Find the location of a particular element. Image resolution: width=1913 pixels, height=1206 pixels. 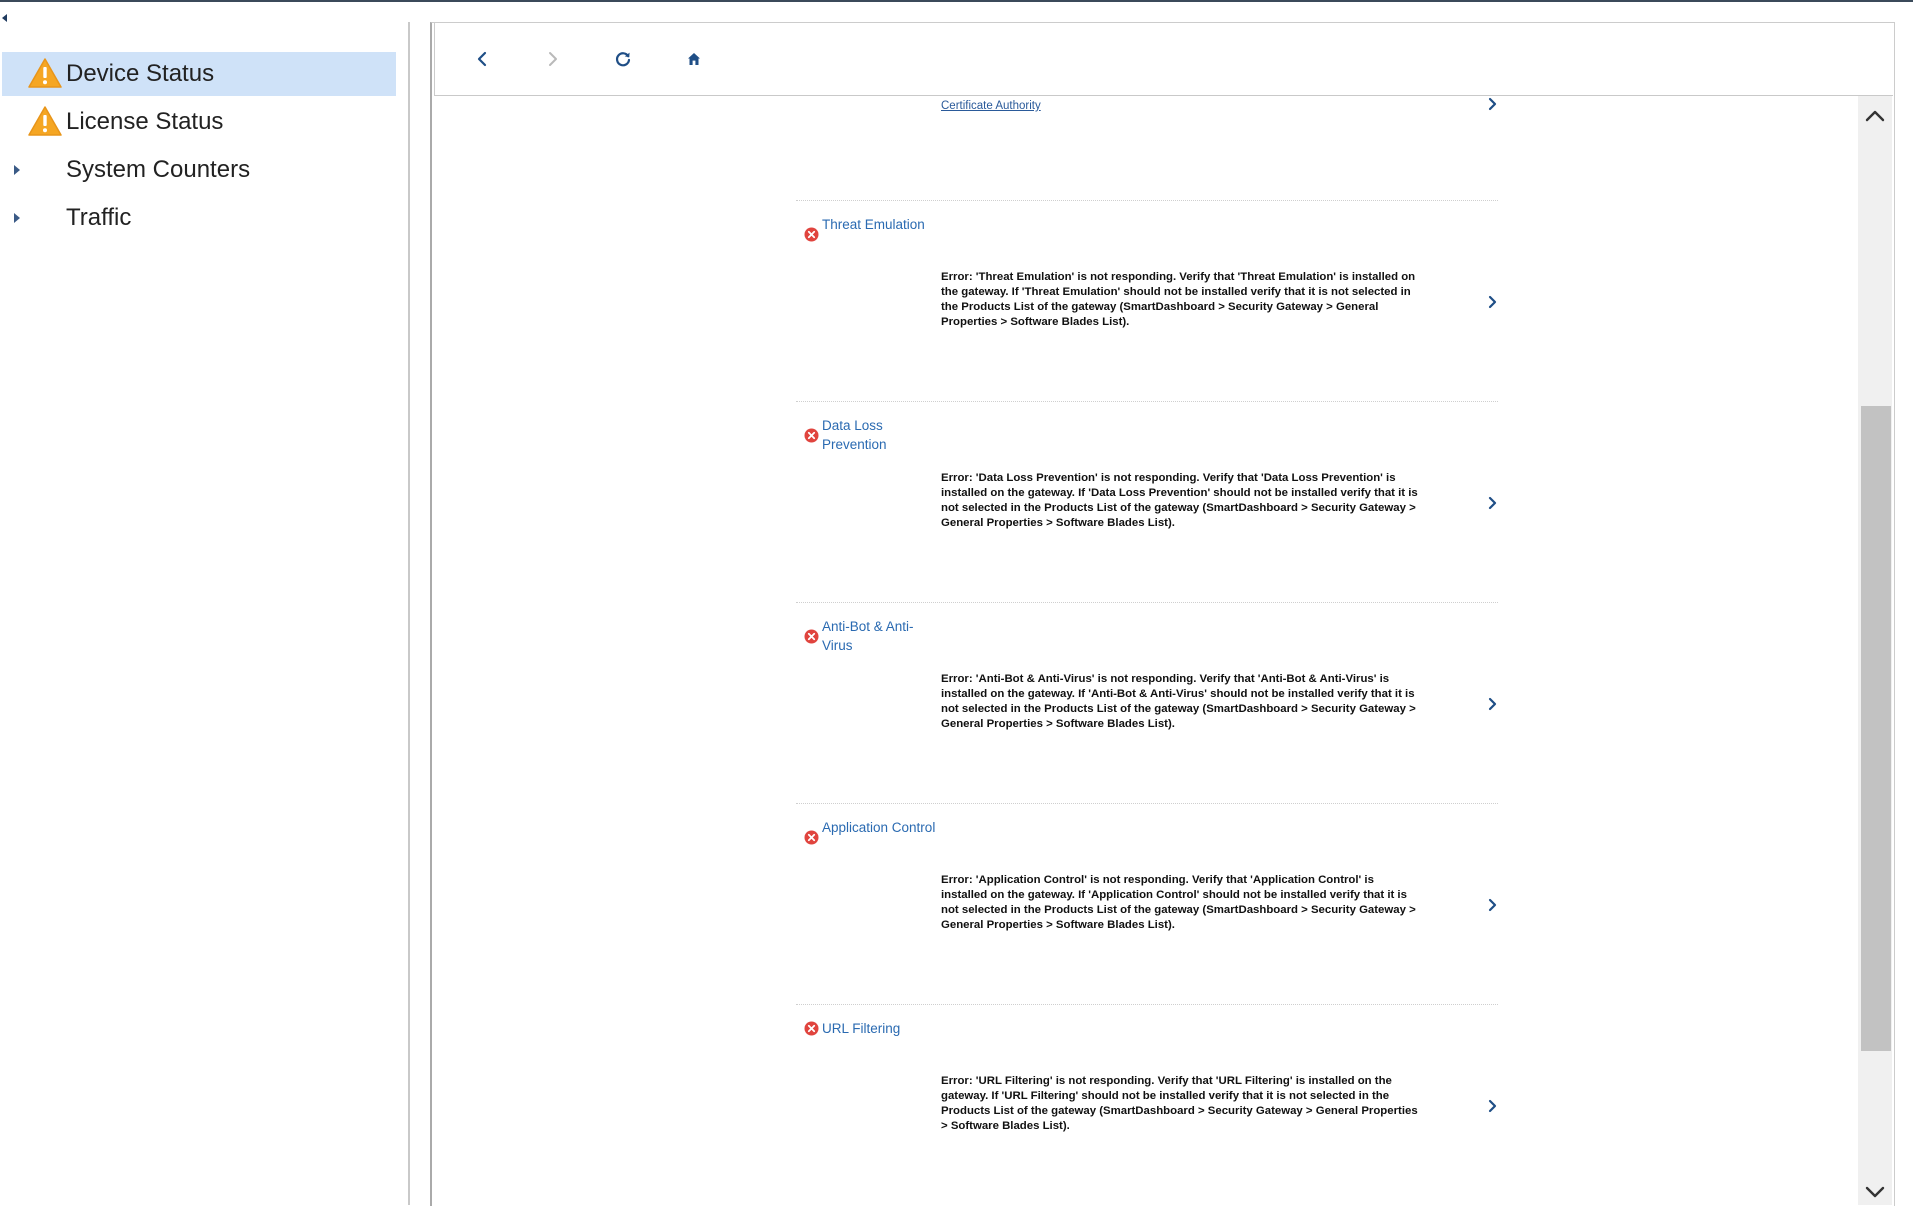

sidebar-item-license-status: License Status is located at coordinates (199, 122).